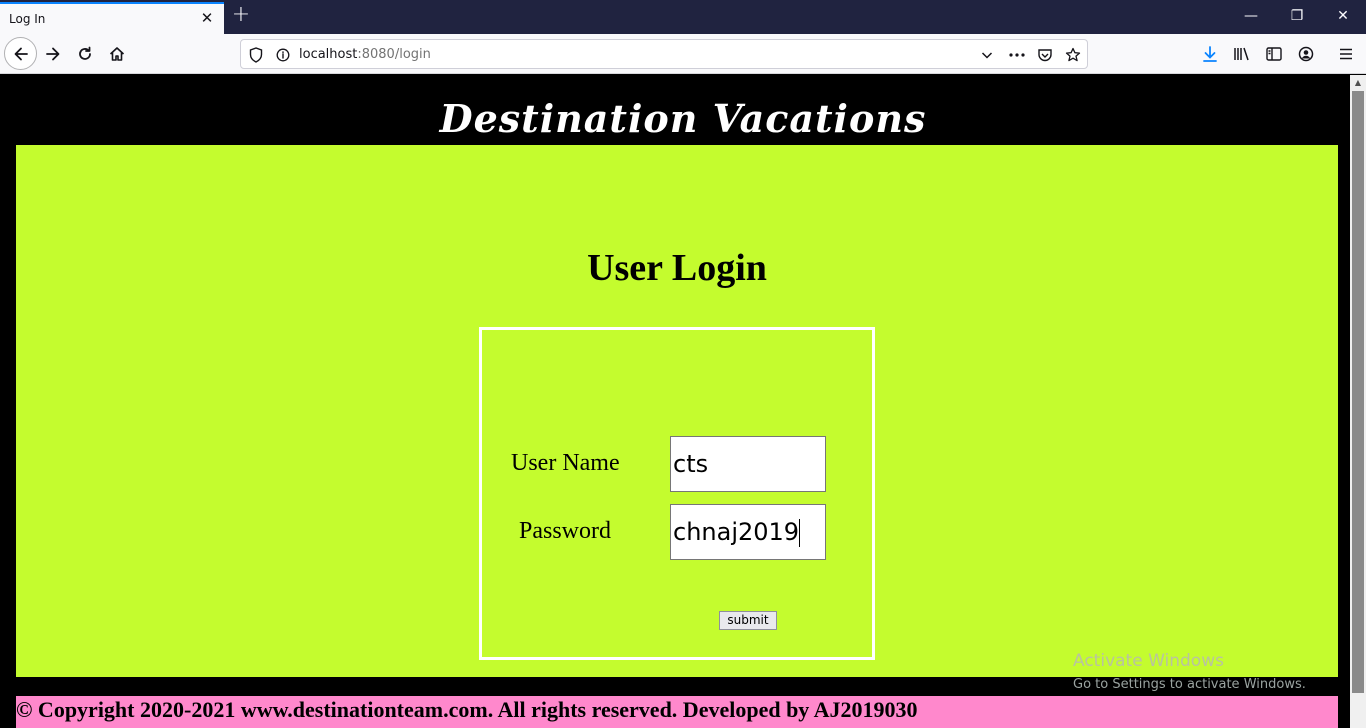 This screenshot has width=1366, height=728. Describe the element at coordinates (1073, 55) in the screenshot. I see `star-icon` at that location.